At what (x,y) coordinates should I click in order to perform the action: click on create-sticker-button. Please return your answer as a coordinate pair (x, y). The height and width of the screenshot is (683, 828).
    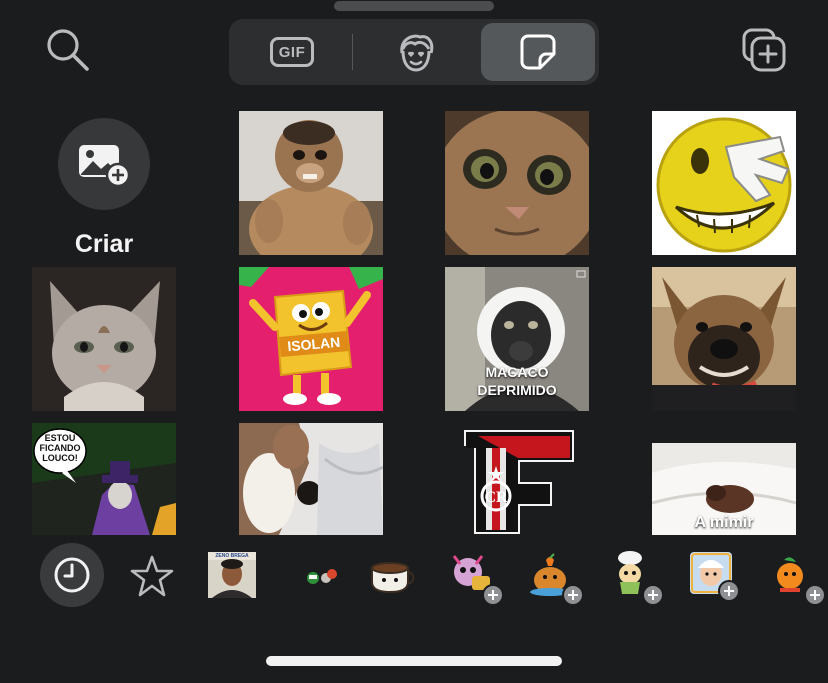
    Looking at the image, I should click on (104, 164).